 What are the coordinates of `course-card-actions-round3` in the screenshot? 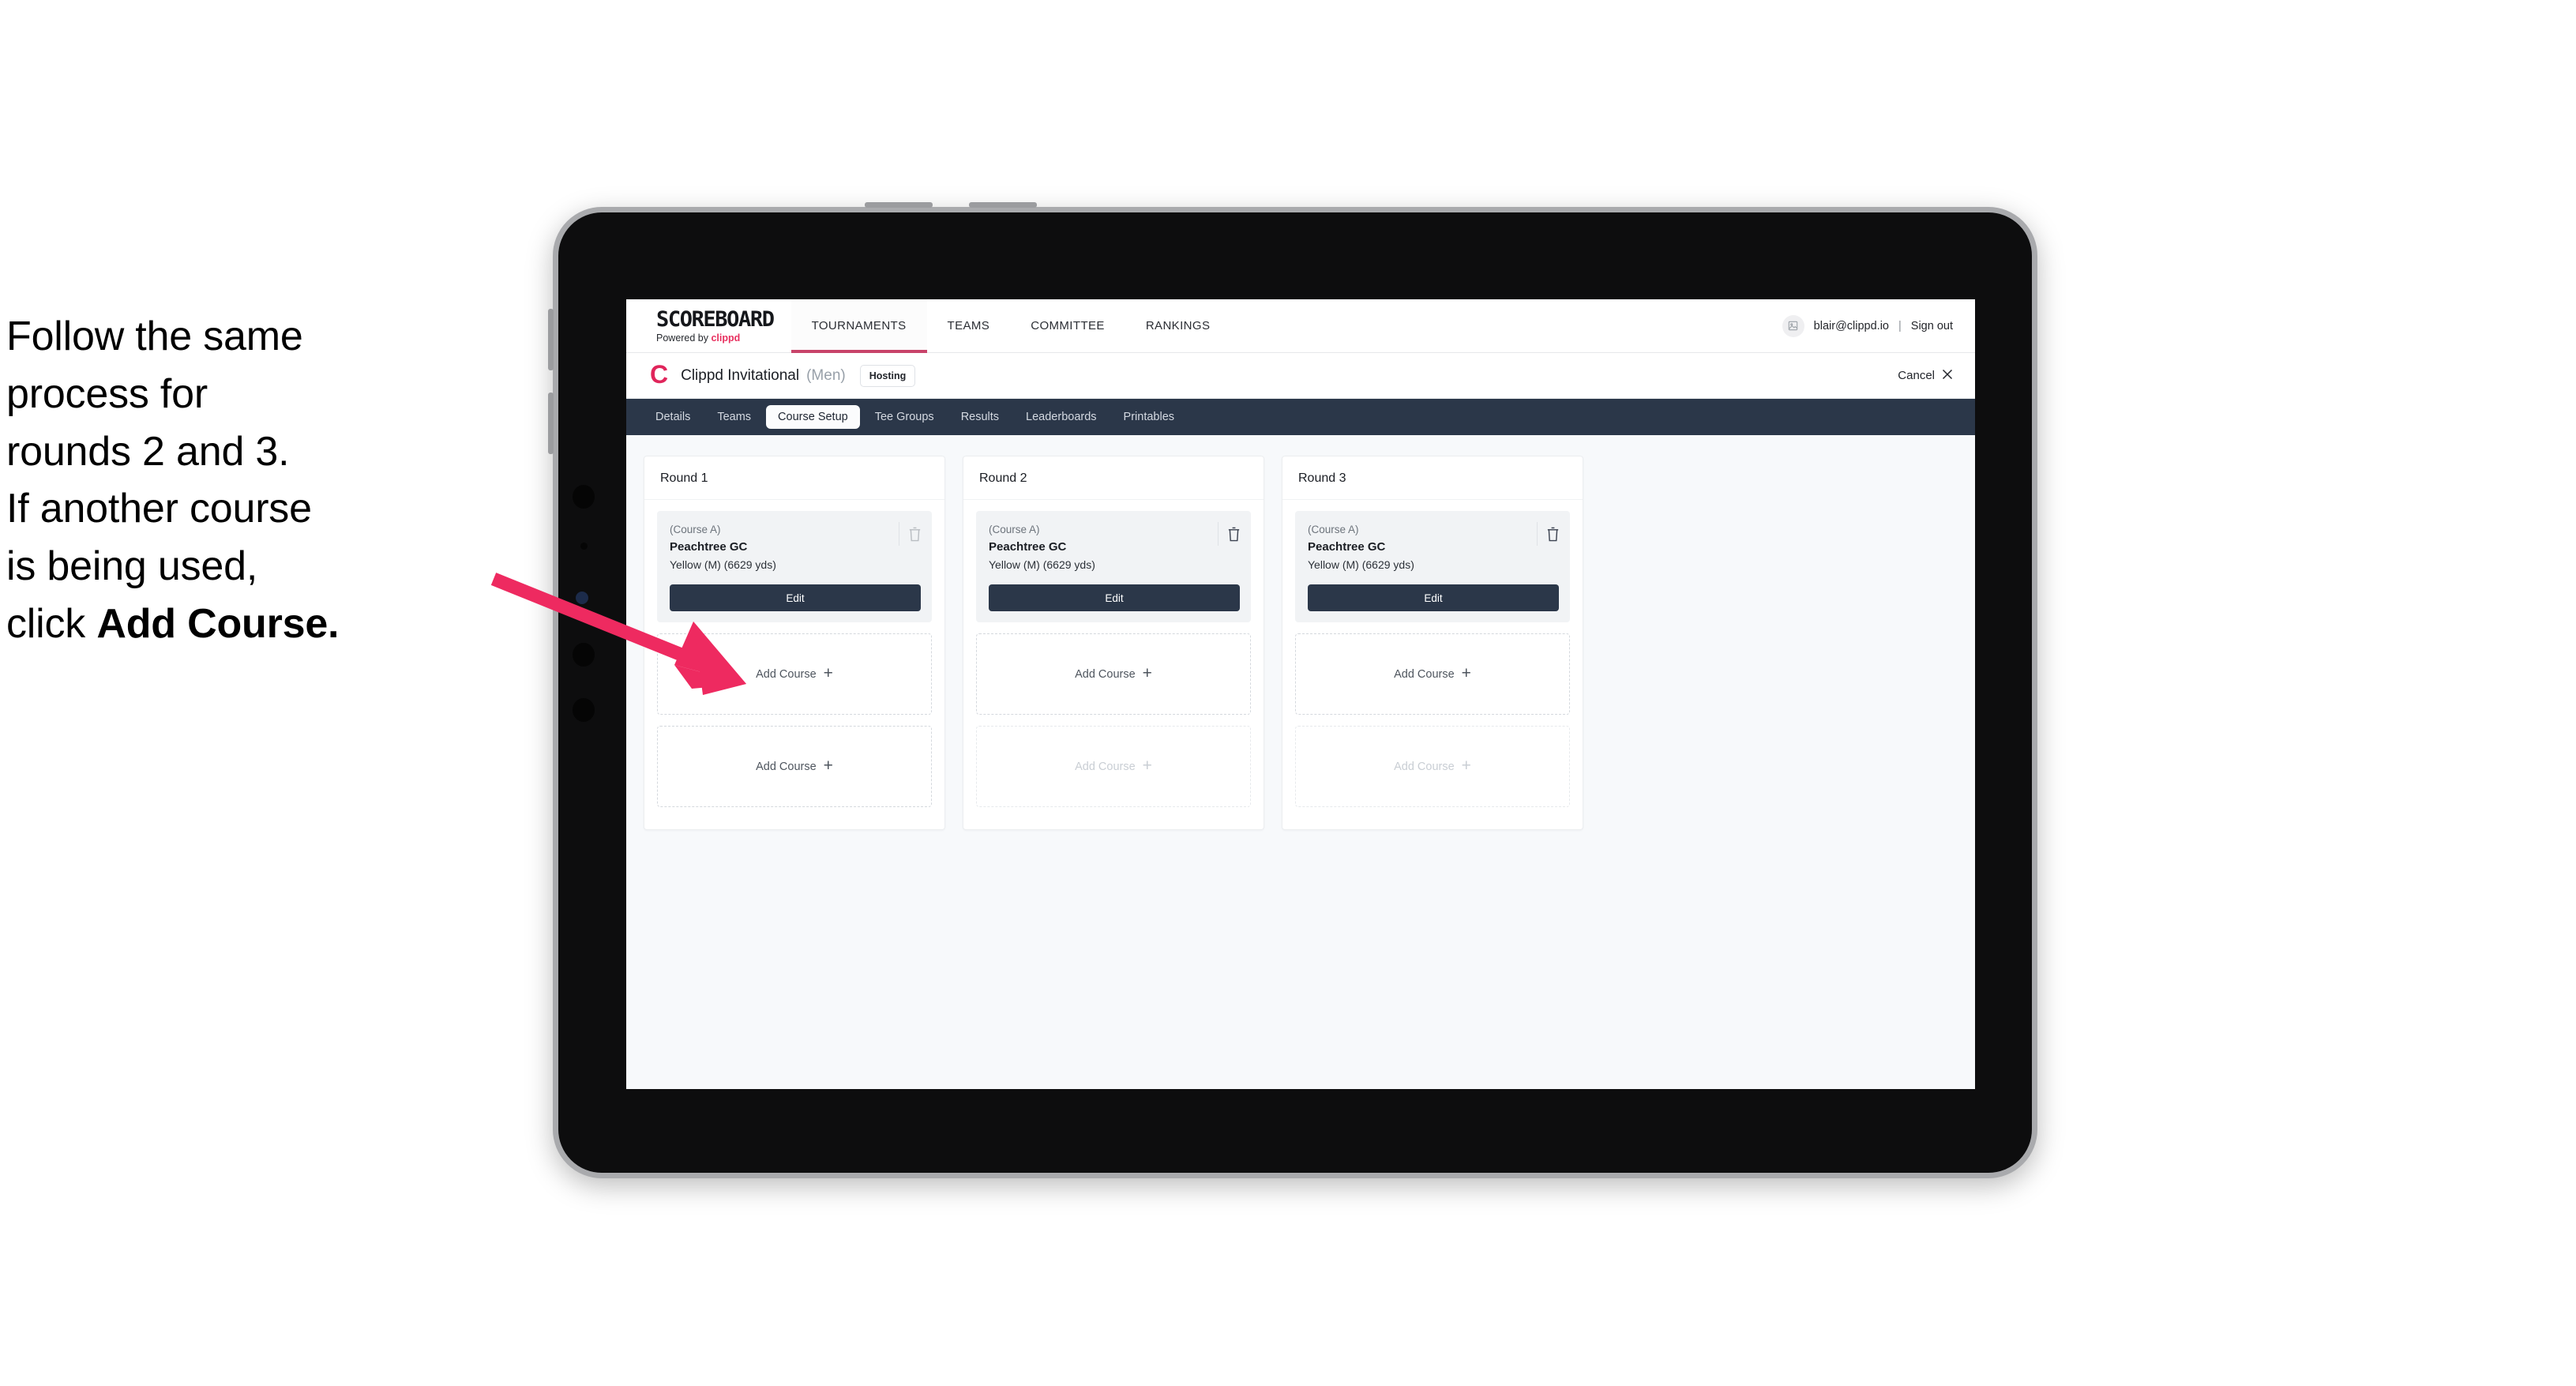 It's located at (1548, 534).